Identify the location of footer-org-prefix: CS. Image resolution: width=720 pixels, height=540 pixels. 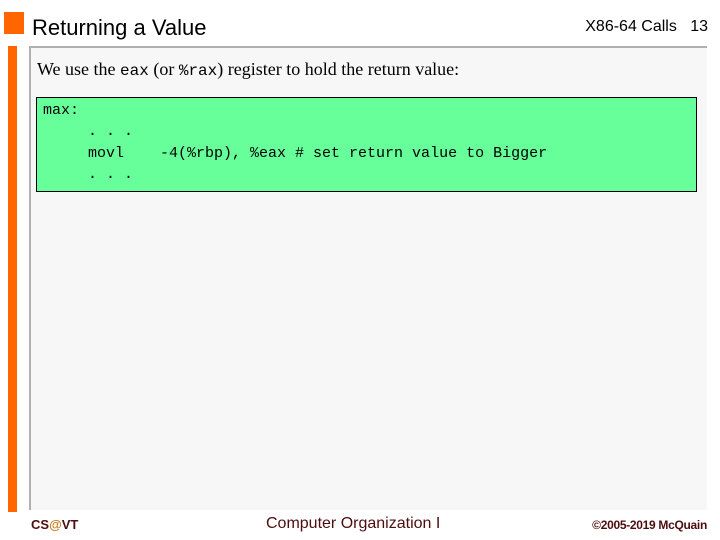
(40, 524).